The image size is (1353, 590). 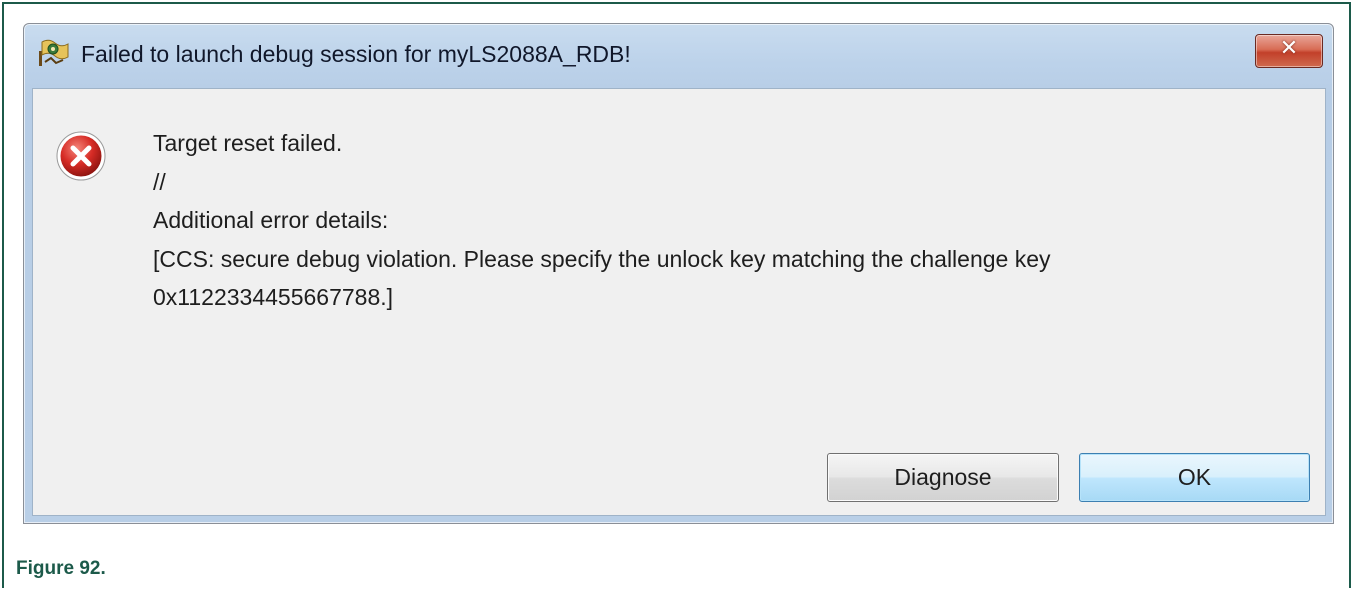 What do you see at coordinates (271, 220) in the screenshot?
I see `message-line: Additional error details:` at bounding box center [271, 220].